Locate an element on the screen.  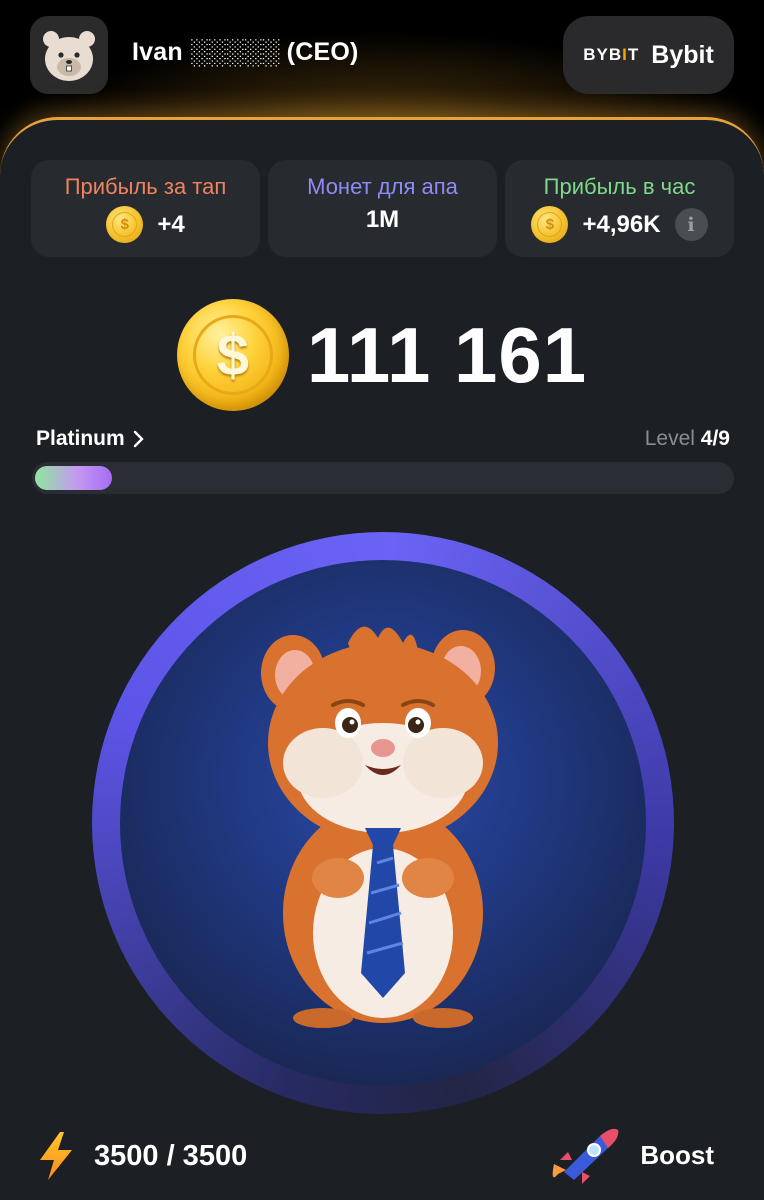
level-indicator: Level 4/9 is located at coordinates (687, 438).